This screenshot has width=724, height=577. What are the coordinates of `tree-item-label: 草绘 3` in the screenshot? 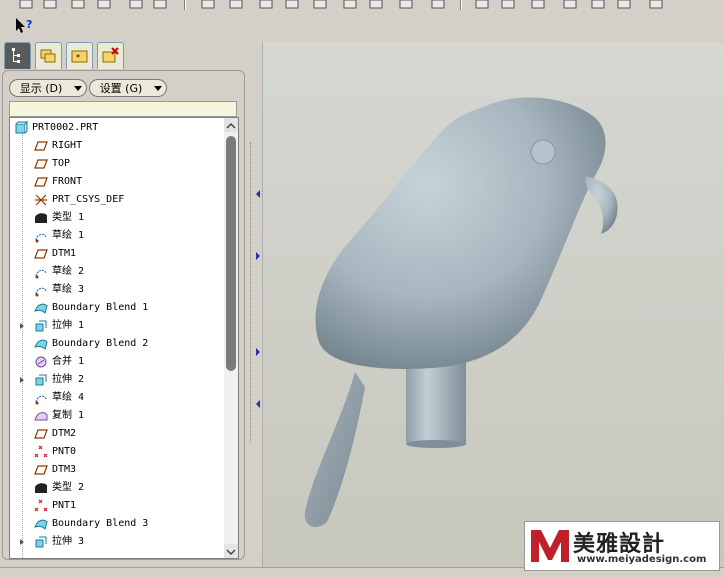 It's located at (68, 289).